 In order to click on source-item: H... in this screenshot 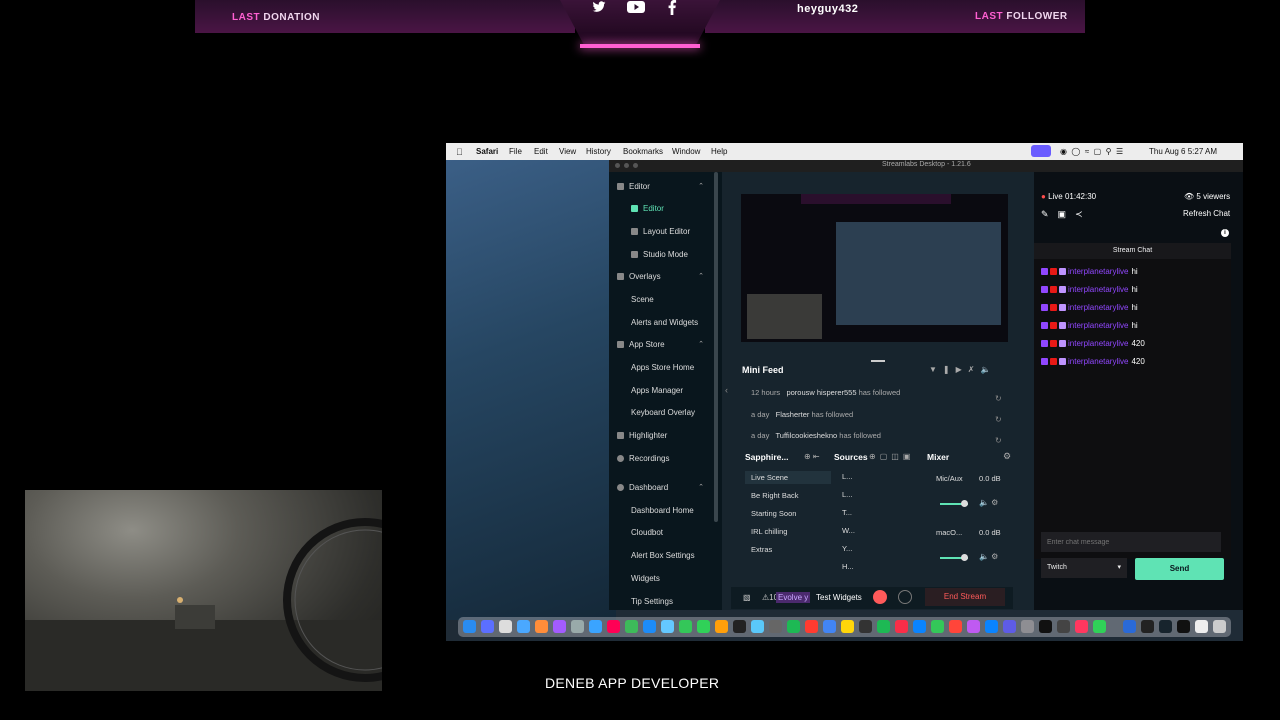, I will do `click(848, 566)`.